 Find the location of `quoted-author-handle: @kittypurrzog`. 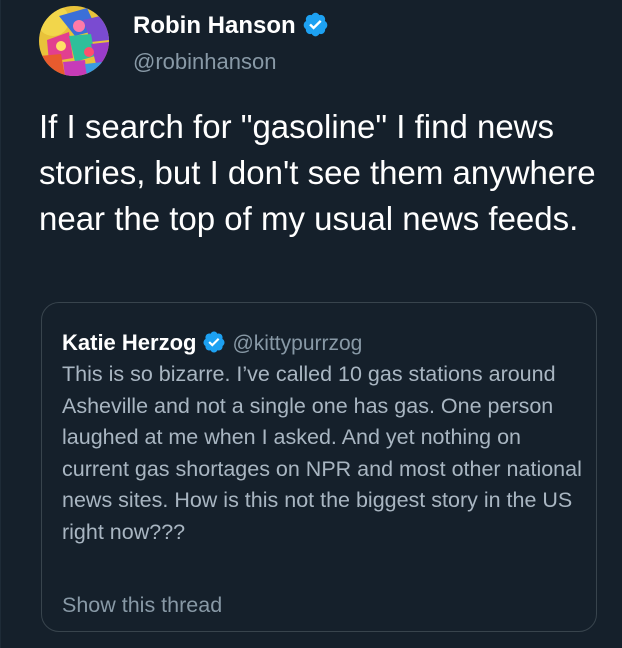

quoted-author-handle: @kittypurrzog is located at coordinates (297, 343).